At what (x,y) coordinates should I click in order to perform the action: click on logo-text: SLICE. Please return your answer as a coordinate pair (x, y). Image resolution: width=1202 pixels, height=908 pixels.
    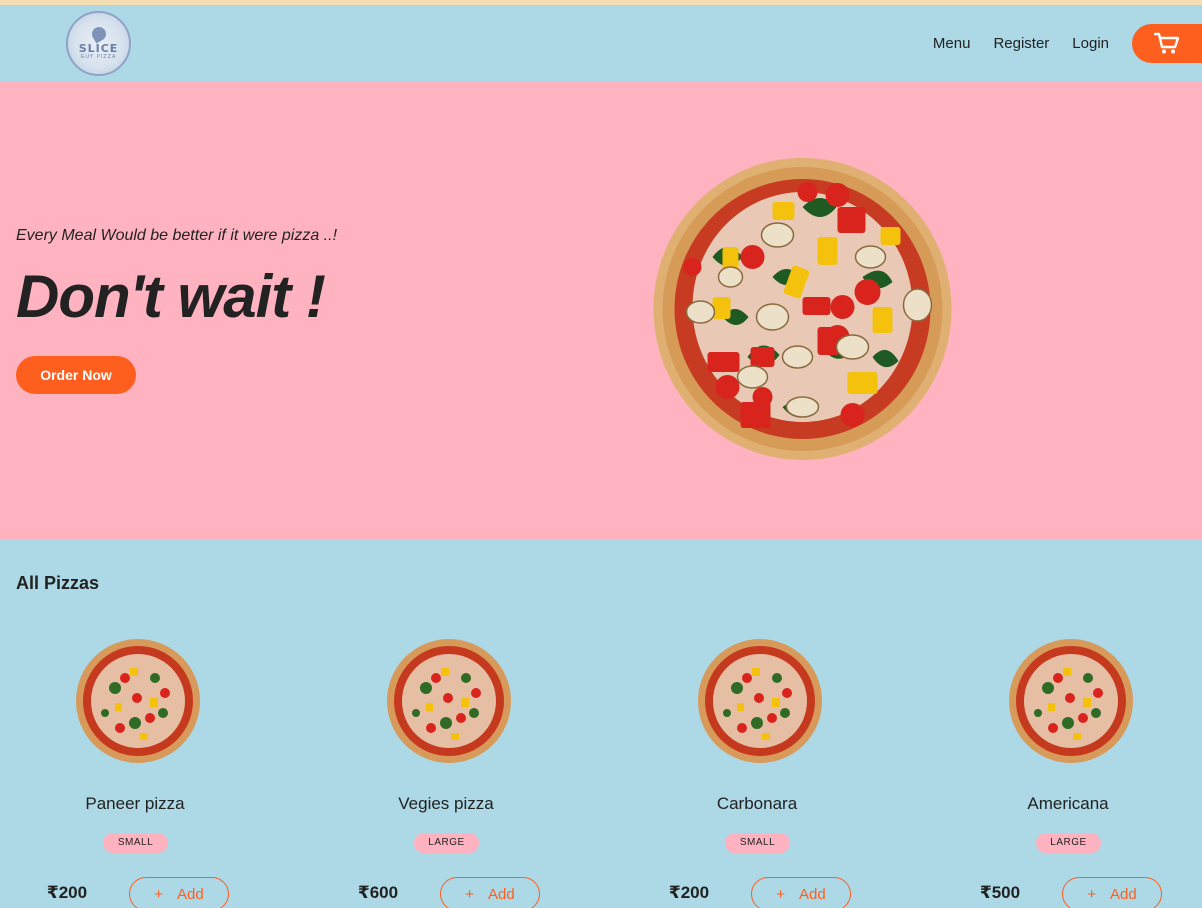
    Looking at the image, I should click on (98, 48).